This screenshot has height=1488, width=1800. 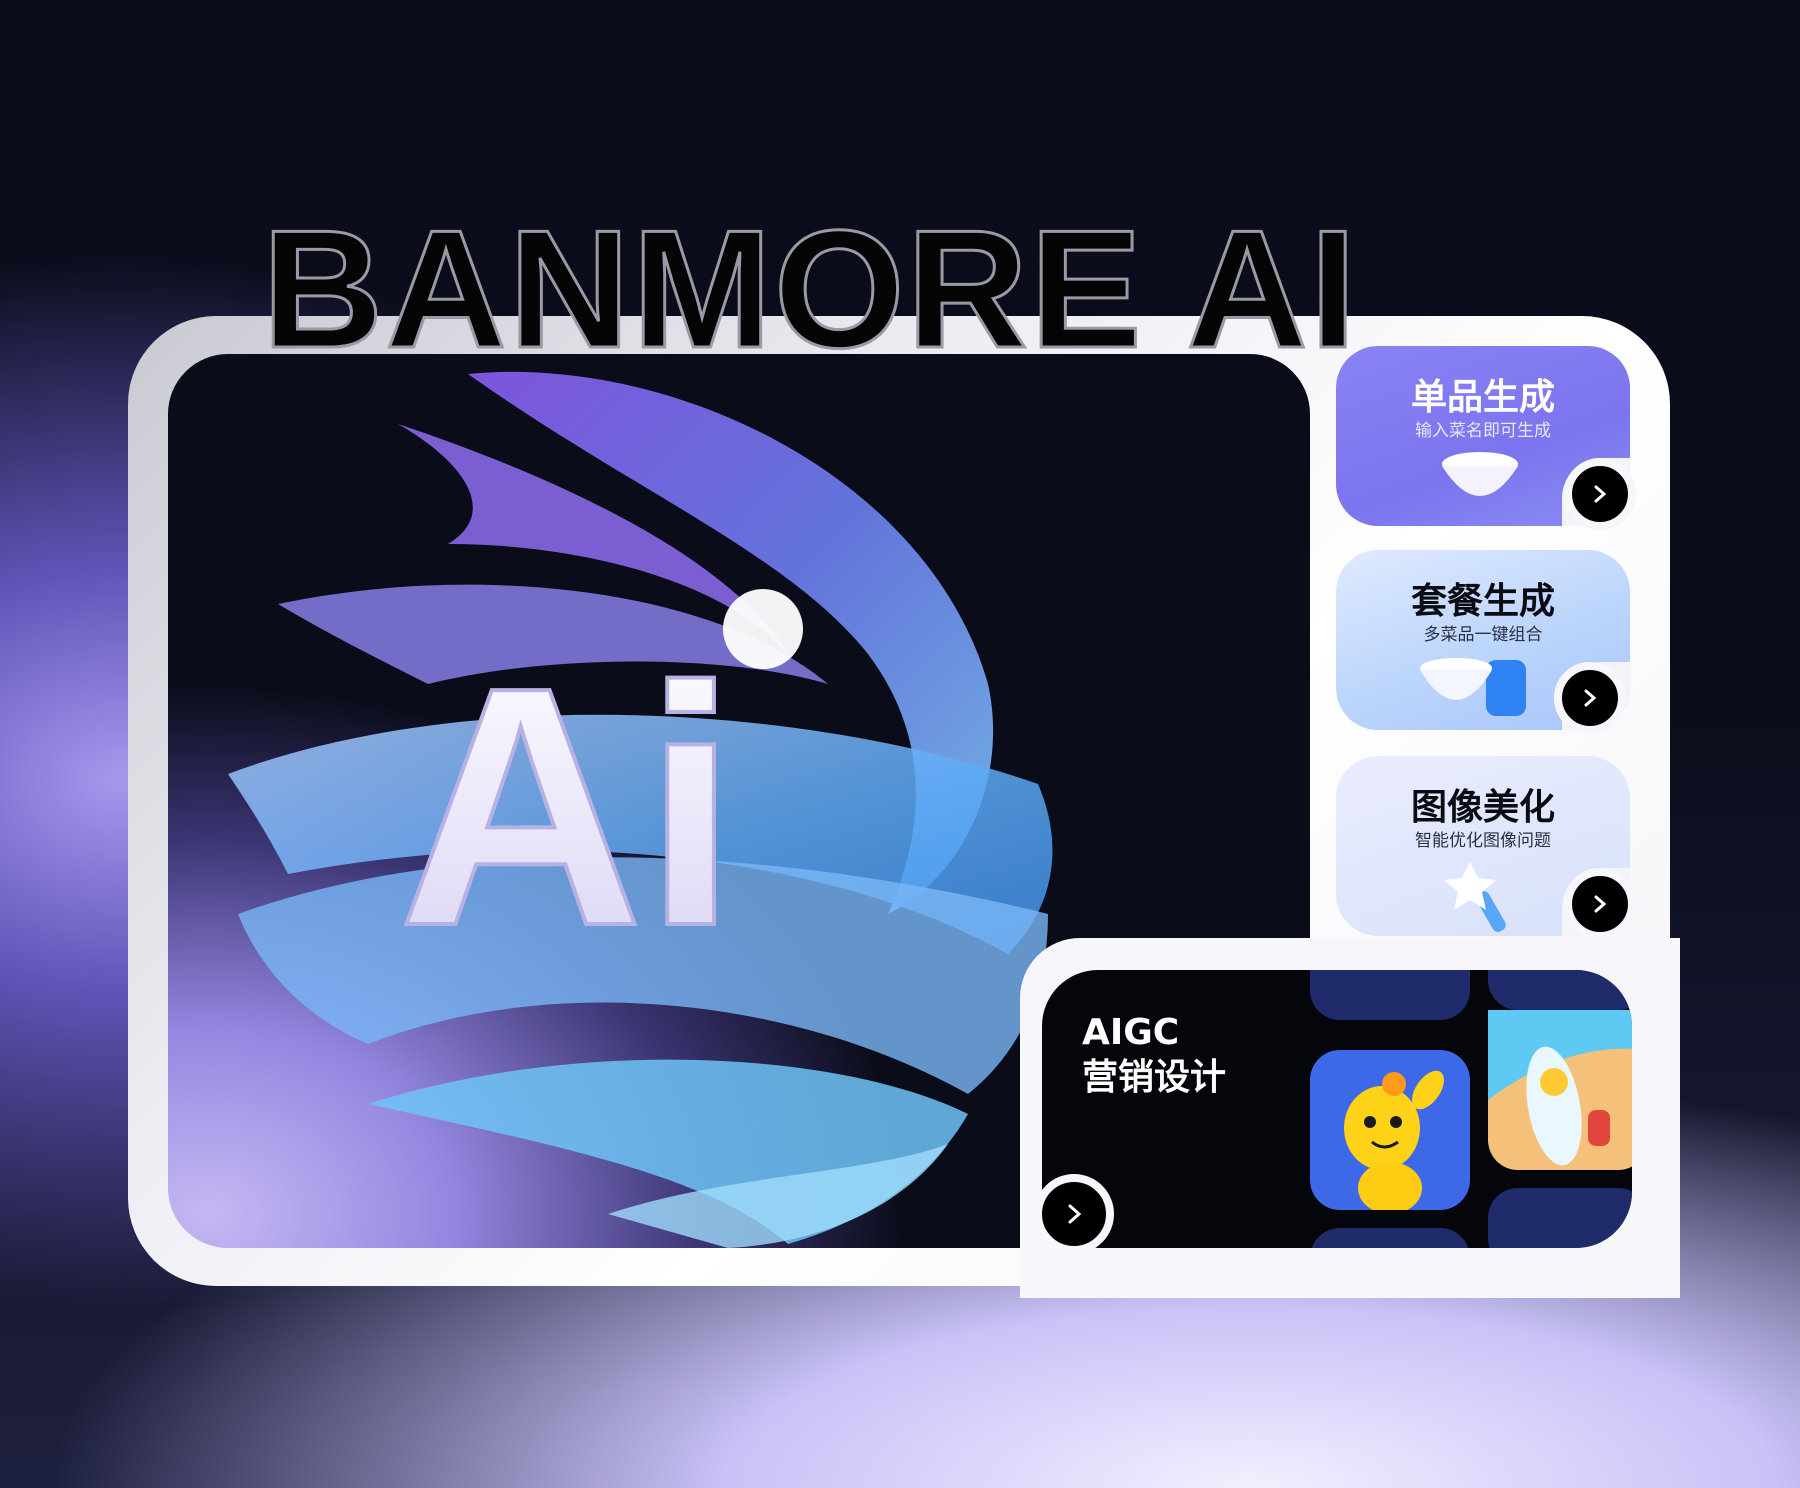 What do you see at coordinates (1483, 841) in the screenshot?
I see `card-subtitle: 智能优化图像问题` at bounding box center [1483, 841].